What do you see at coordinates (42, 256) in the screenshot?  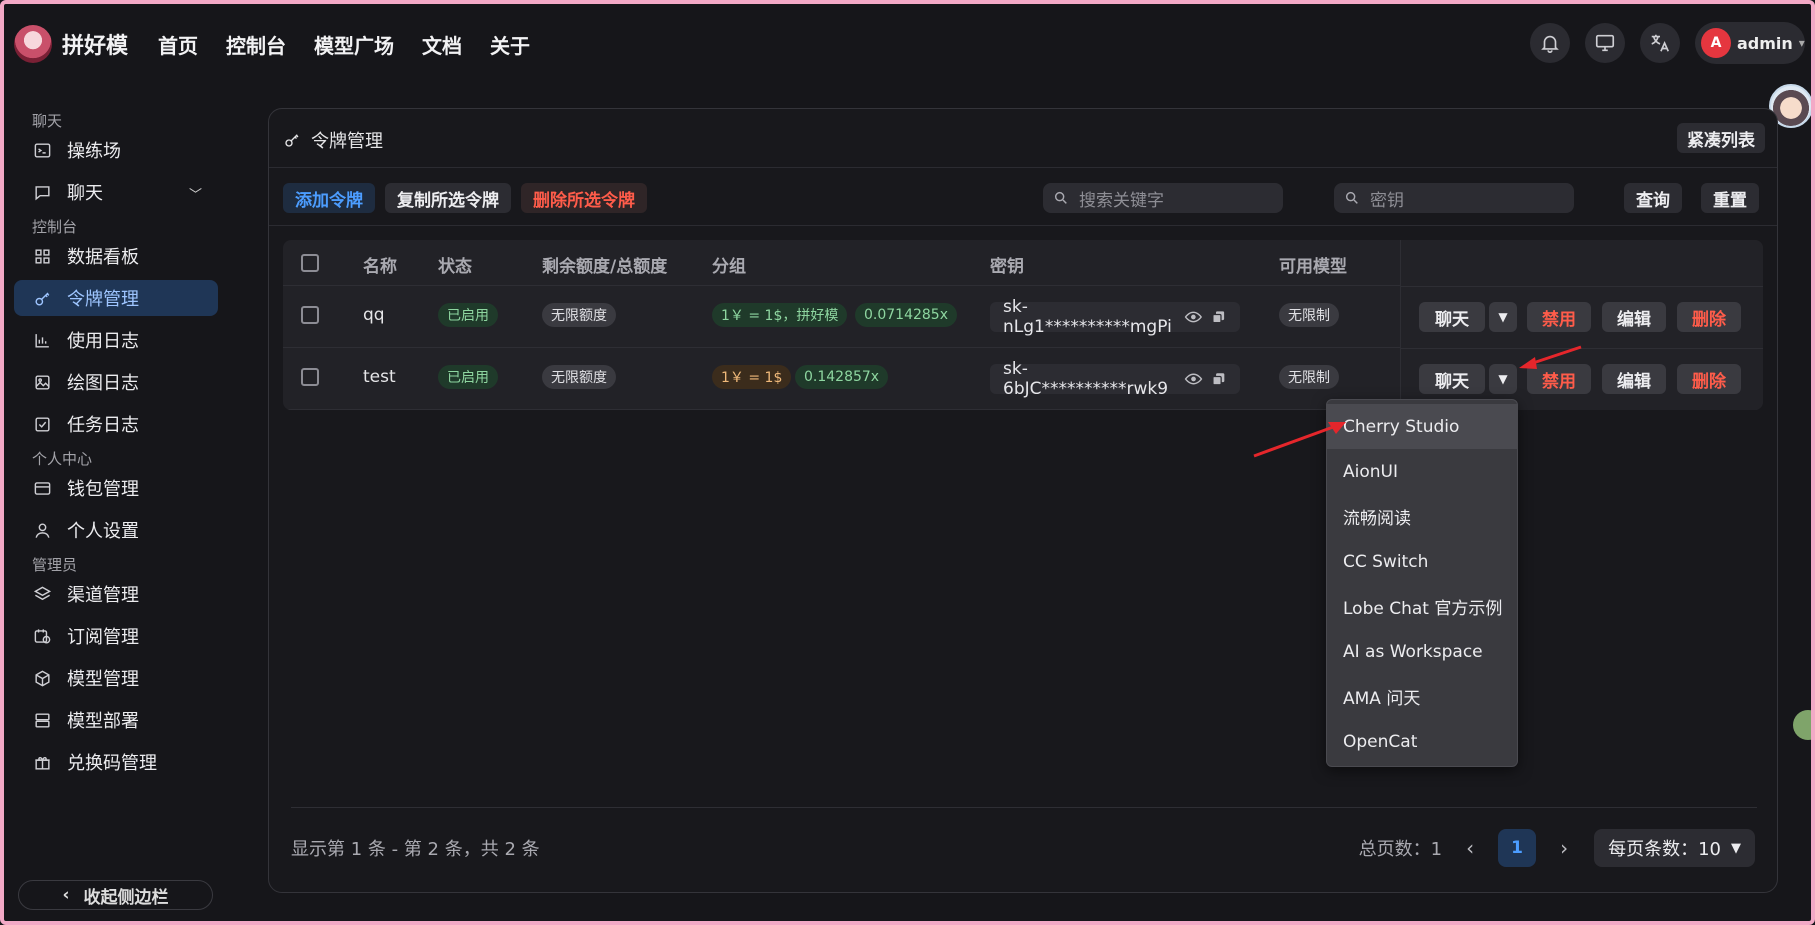 I see `dashboard-icon` at bounding box center [42, 256].